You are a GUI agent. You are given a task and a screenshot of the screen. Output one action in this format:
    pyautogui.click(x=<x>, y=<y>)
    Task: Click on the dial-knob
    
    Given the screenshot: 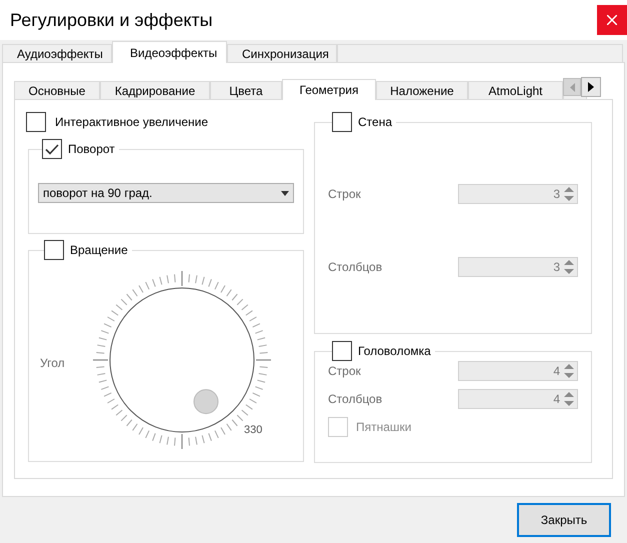 What is the action you would take?
    pyautogui.click(x=206, y=401)
    